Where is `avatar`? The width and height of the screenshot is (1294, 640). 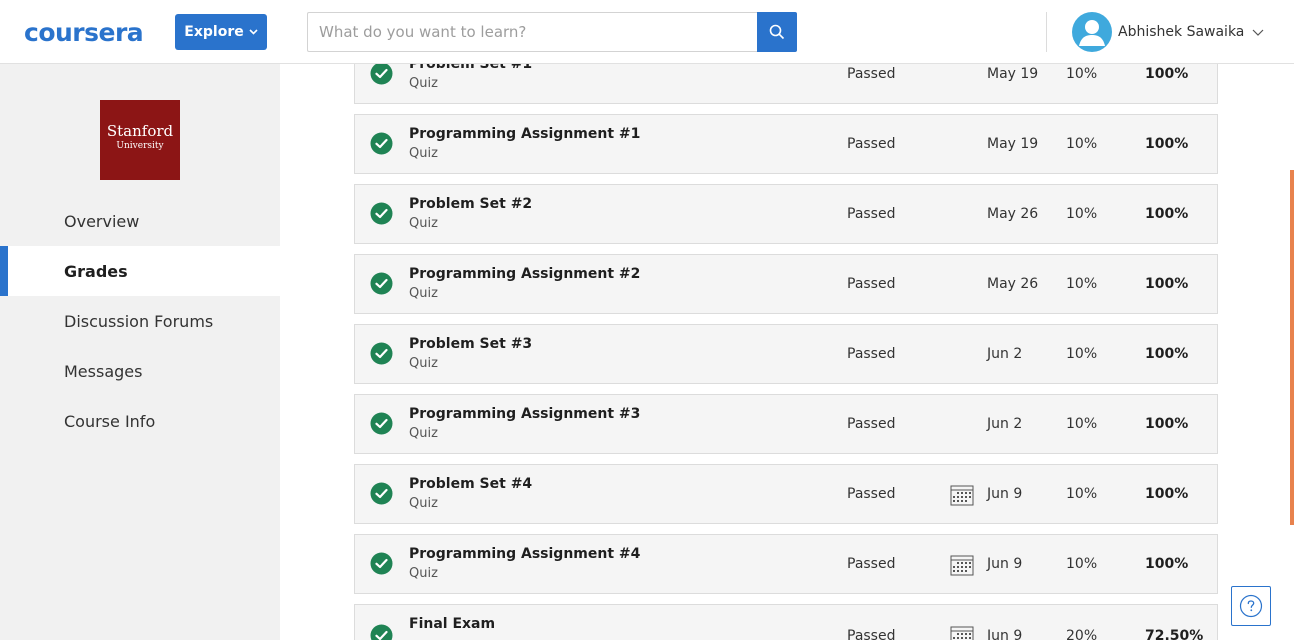
avatar is located at coordinates (1092, 32).